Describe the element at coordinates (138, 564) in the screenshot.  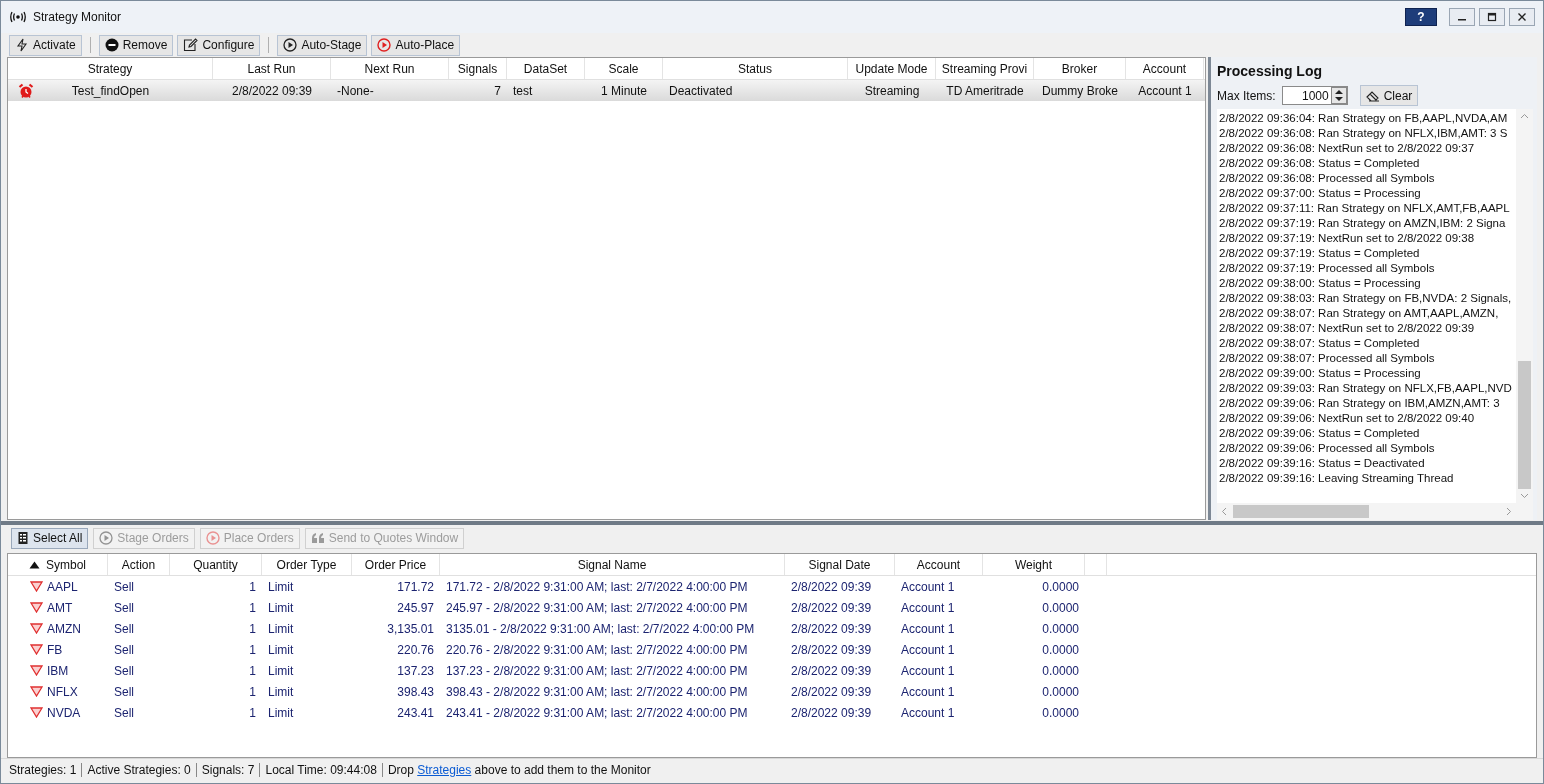
I see `column-header: Action` at that location.